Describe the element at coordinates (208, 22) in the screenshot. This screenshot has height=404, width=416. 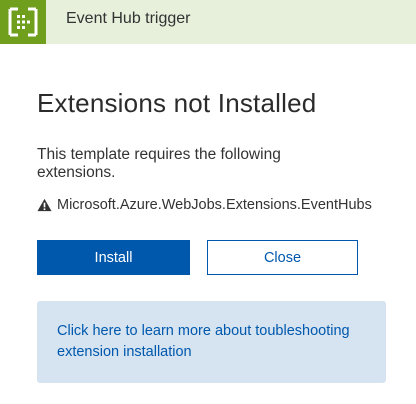
I see `header-bar: Event Hub trigger` at that location.